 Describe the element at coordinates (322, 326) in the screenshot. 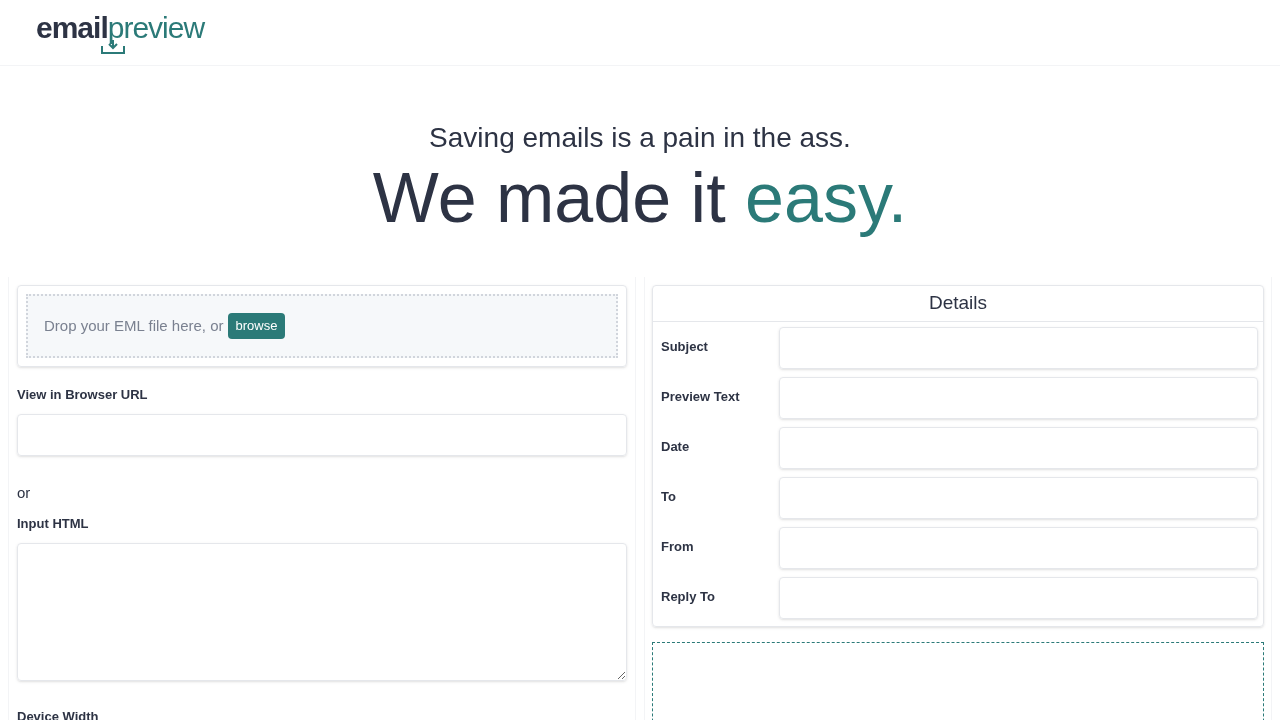

I see `drop-zone: Drop your EML file here, or browse` at that location.